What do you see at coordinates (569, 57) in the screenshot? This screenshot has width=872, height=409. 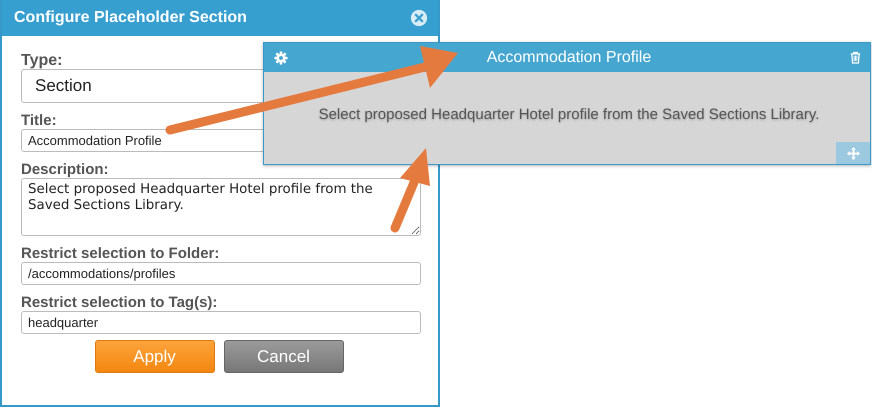 I see `panel-title: Accommodation Profile` at bounding box center [569, 57].